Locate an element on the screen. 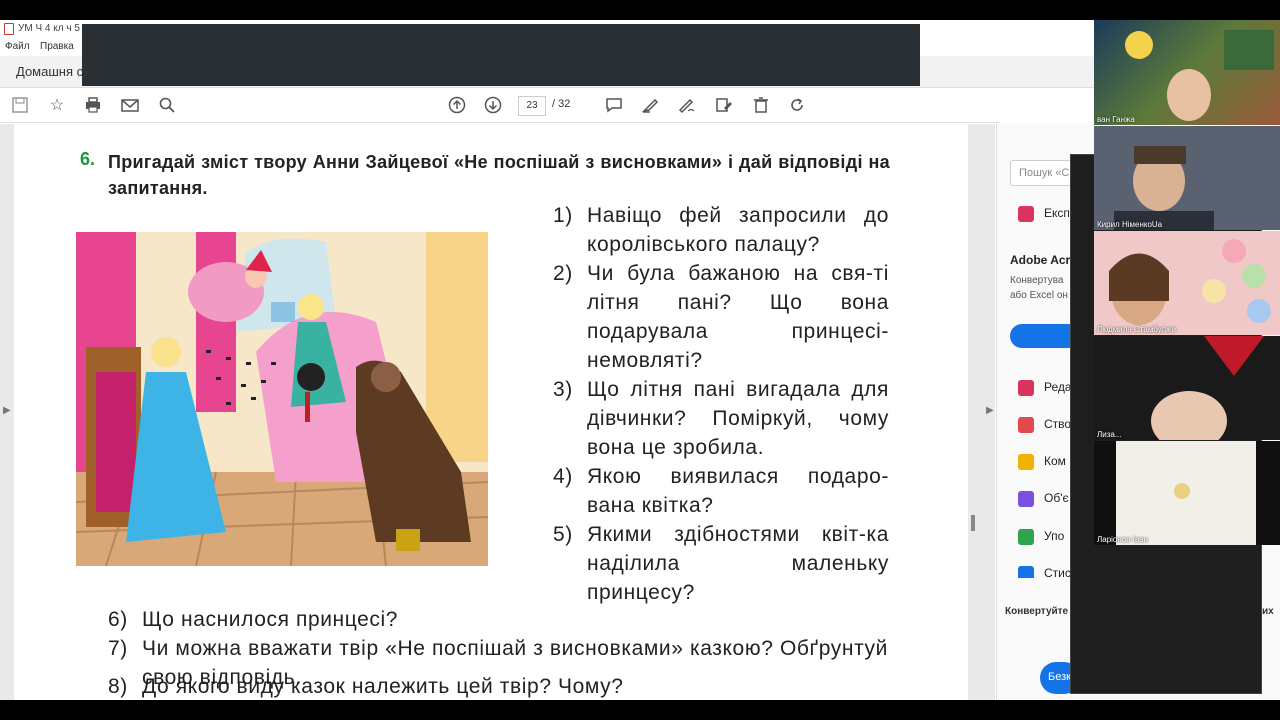  collapse-left-icon: ▶ is located at coordinates (7, 410).